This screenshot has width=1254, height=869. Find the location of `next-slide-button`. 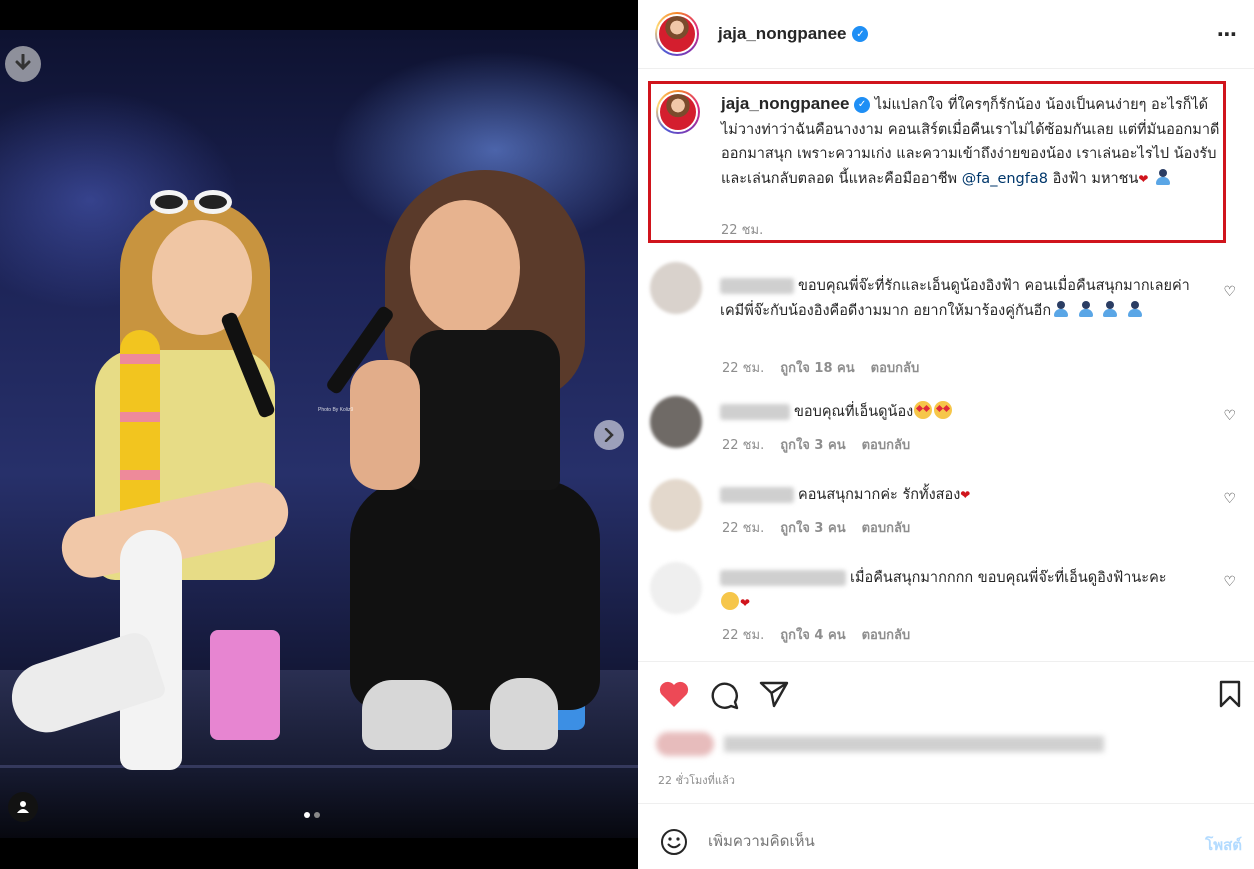

next-slide-button is located at coordinates (609, 435).